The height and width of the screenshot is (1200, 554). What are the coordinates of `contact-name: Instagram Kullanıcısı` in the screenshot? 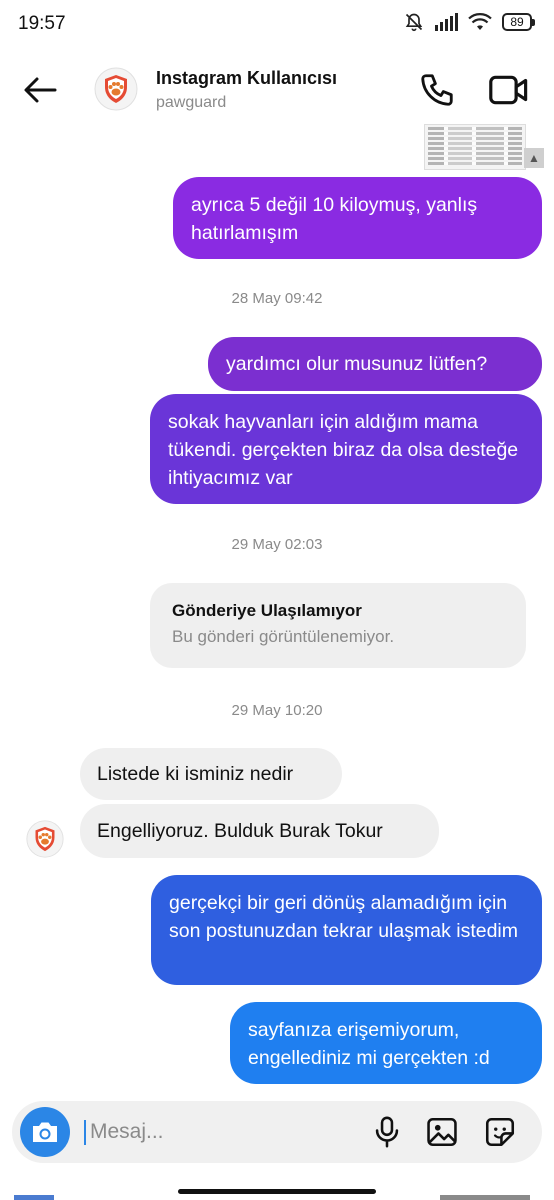 It's located at (246, 78).